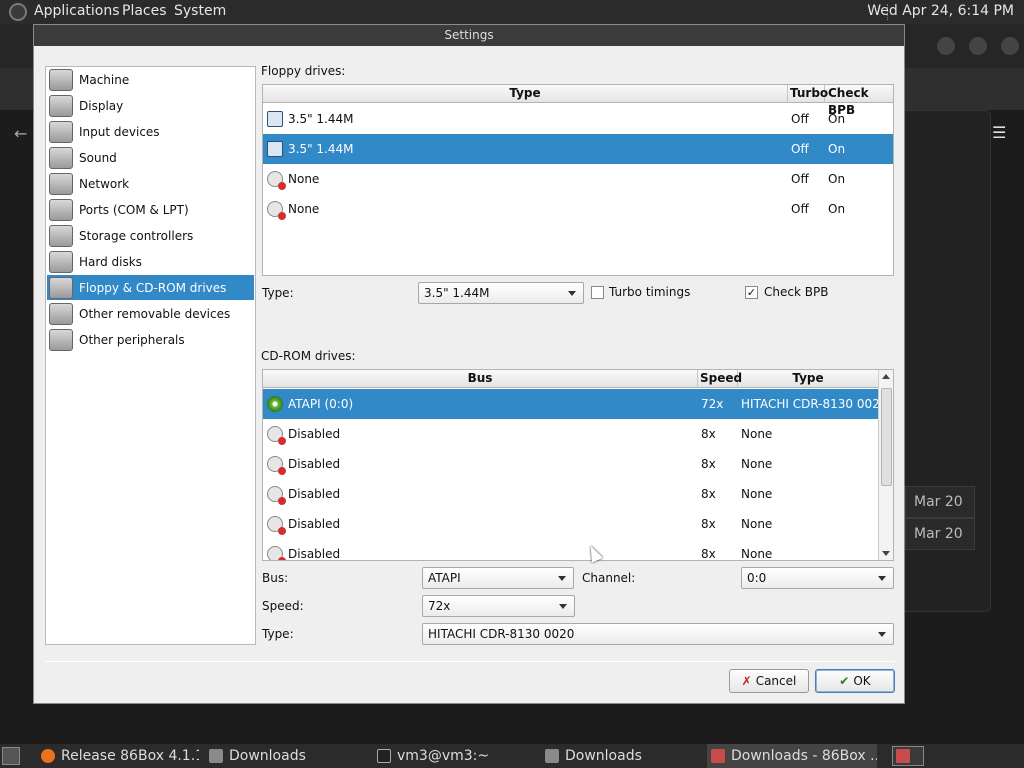  What do you see at coordinates (751, 292) in the screenshot?
I see `check-bpb-checkbox: ✓` at bounding box center [751, 292].